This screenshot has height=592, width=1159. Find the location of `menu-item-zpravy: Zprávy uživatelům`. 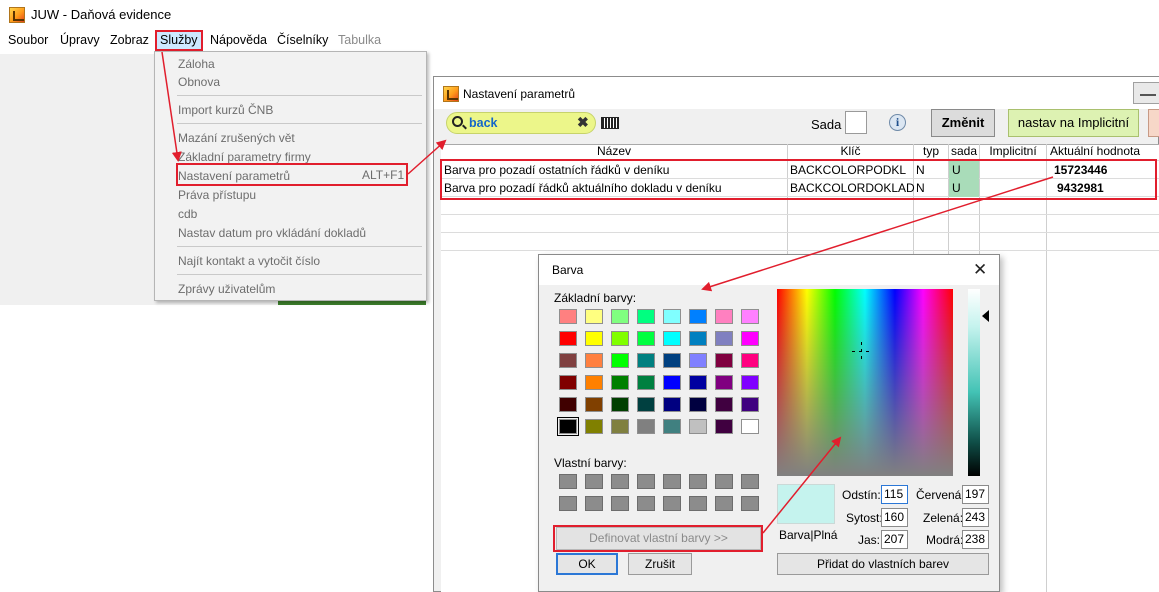

menu-item-zpravy: Zprávy uživatelům is located at coordinates (226, 289).